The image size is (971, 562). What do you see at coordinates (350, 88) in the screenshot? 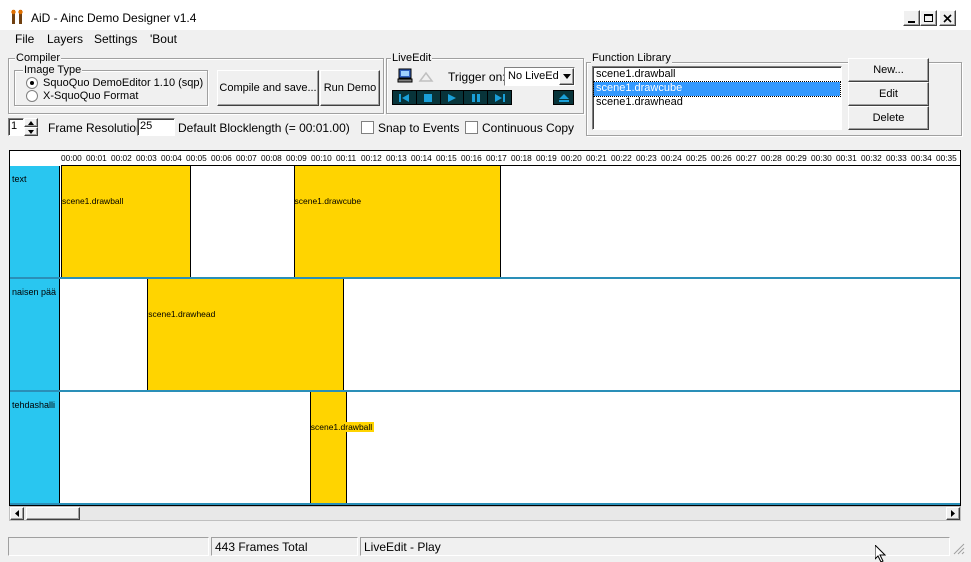
I see `run-demo-button: Run Demo` at bounding box center [350, 88].